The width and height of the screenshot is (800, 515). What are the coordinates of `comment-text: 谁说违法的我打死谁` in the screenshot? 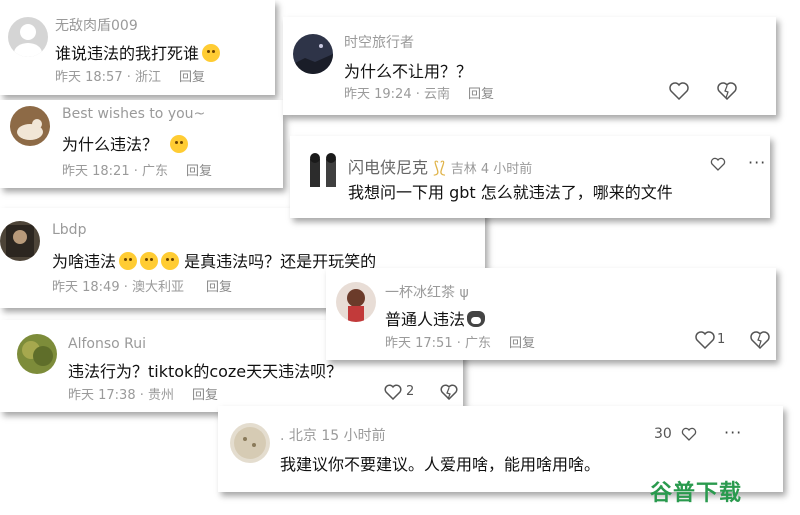 It's located at (138, 52).